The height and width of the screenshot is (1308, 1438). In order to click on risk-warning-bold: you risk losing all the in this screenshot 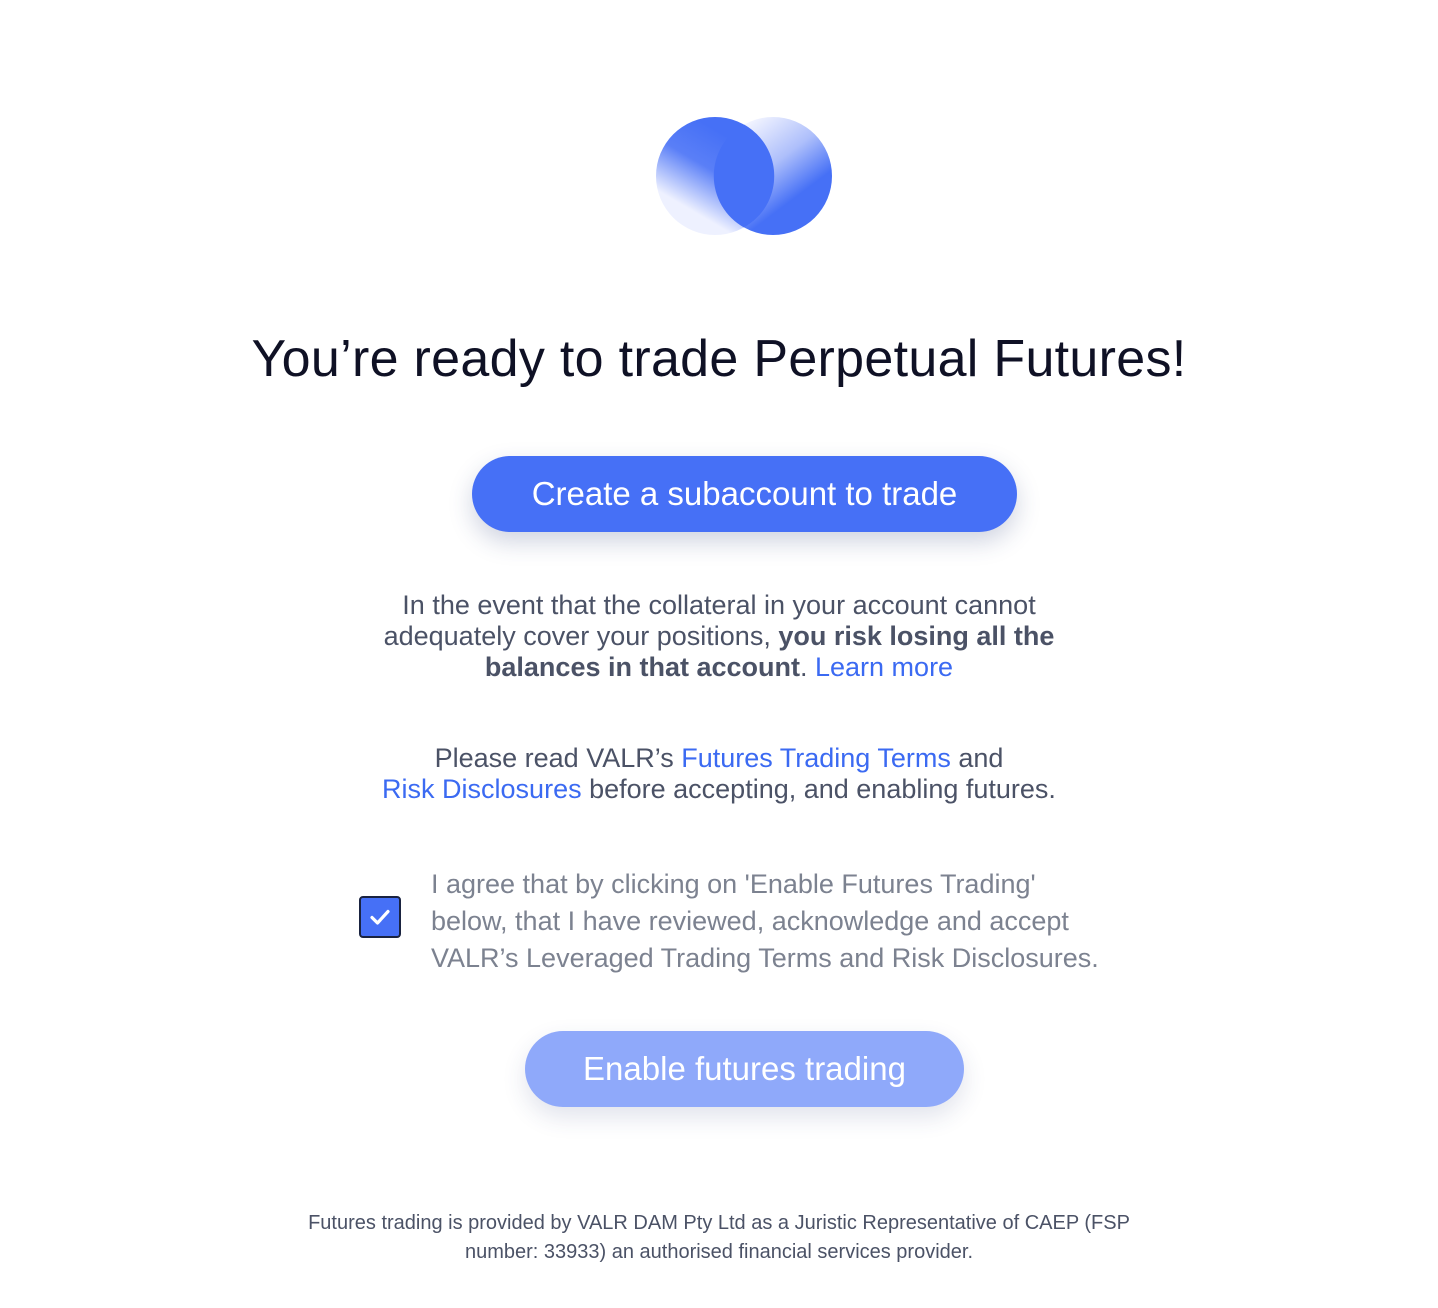, I will do `click(916, 636)`.